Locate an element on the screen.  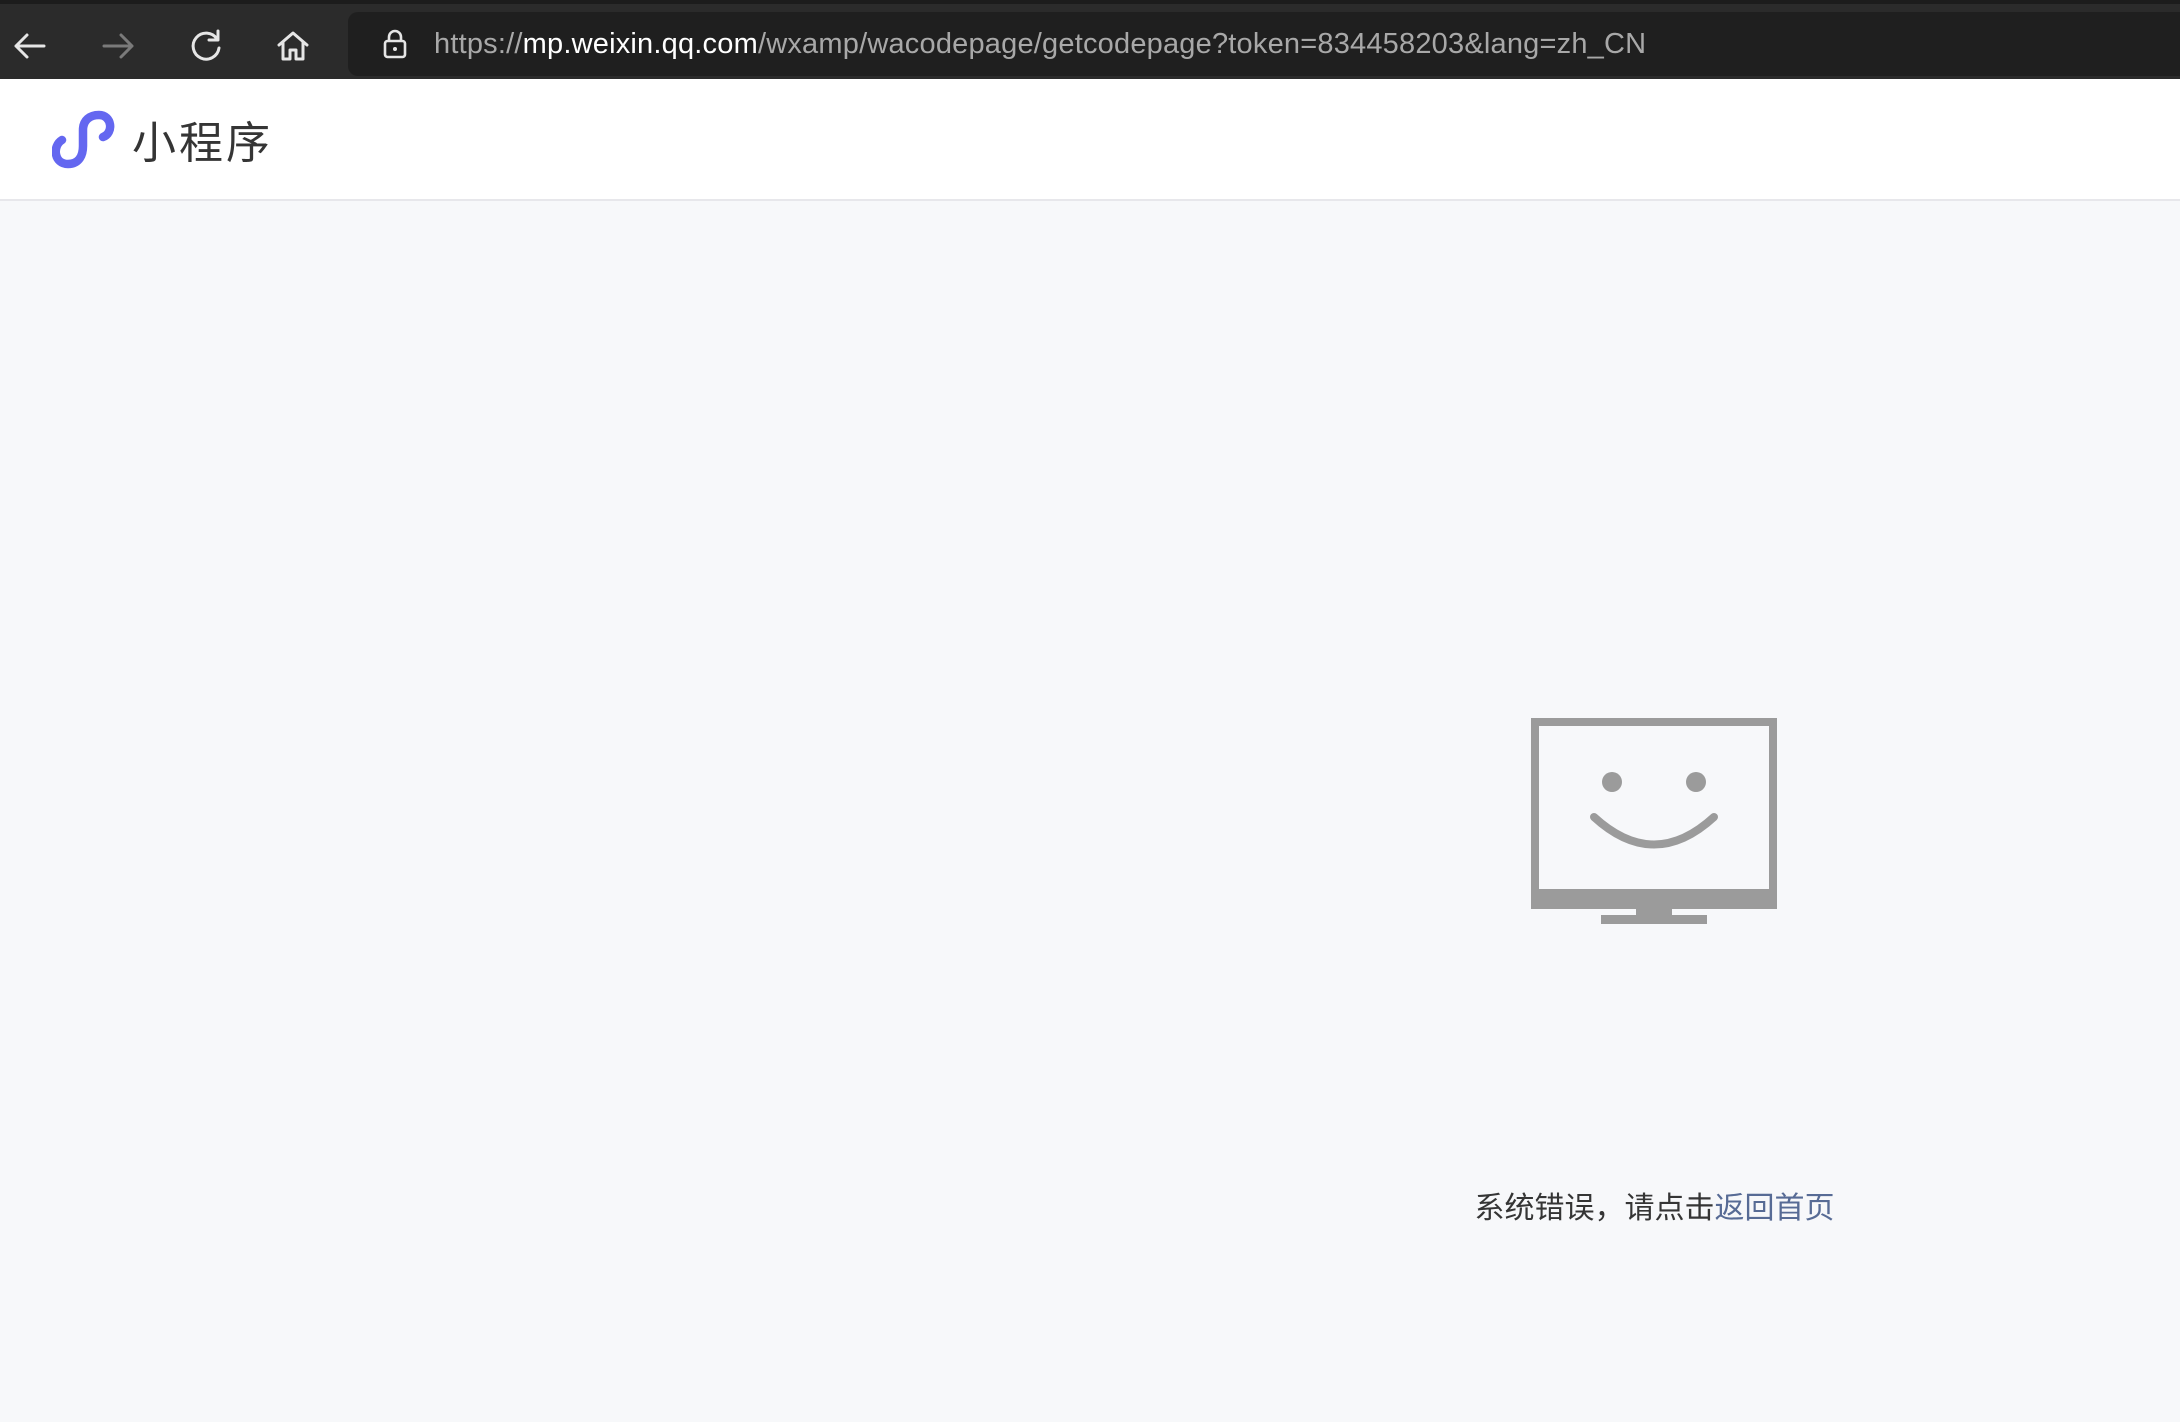
error-message: 系统错误，请点击返回首页 is located at coordinates (1654, 1206).